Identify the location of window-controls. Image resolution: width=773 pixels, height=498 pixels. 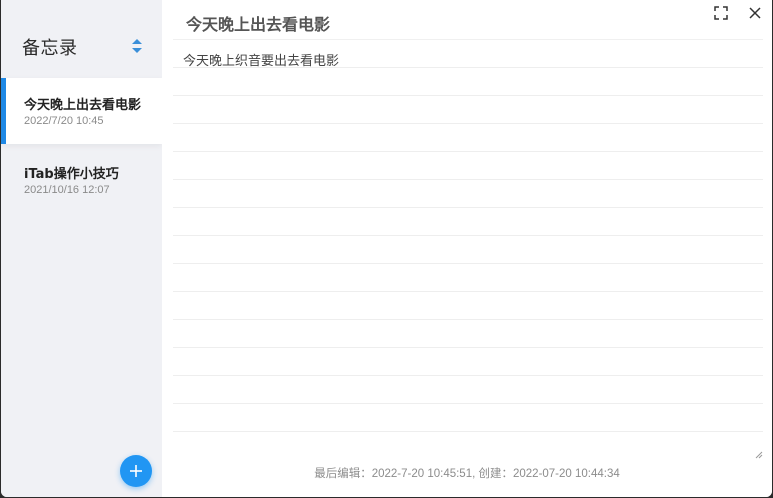
(738, 13).